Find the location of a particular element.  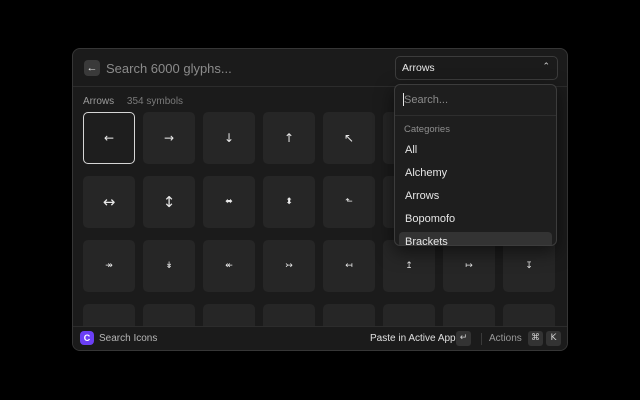

category-search-input is located at coordinates (474, 100).